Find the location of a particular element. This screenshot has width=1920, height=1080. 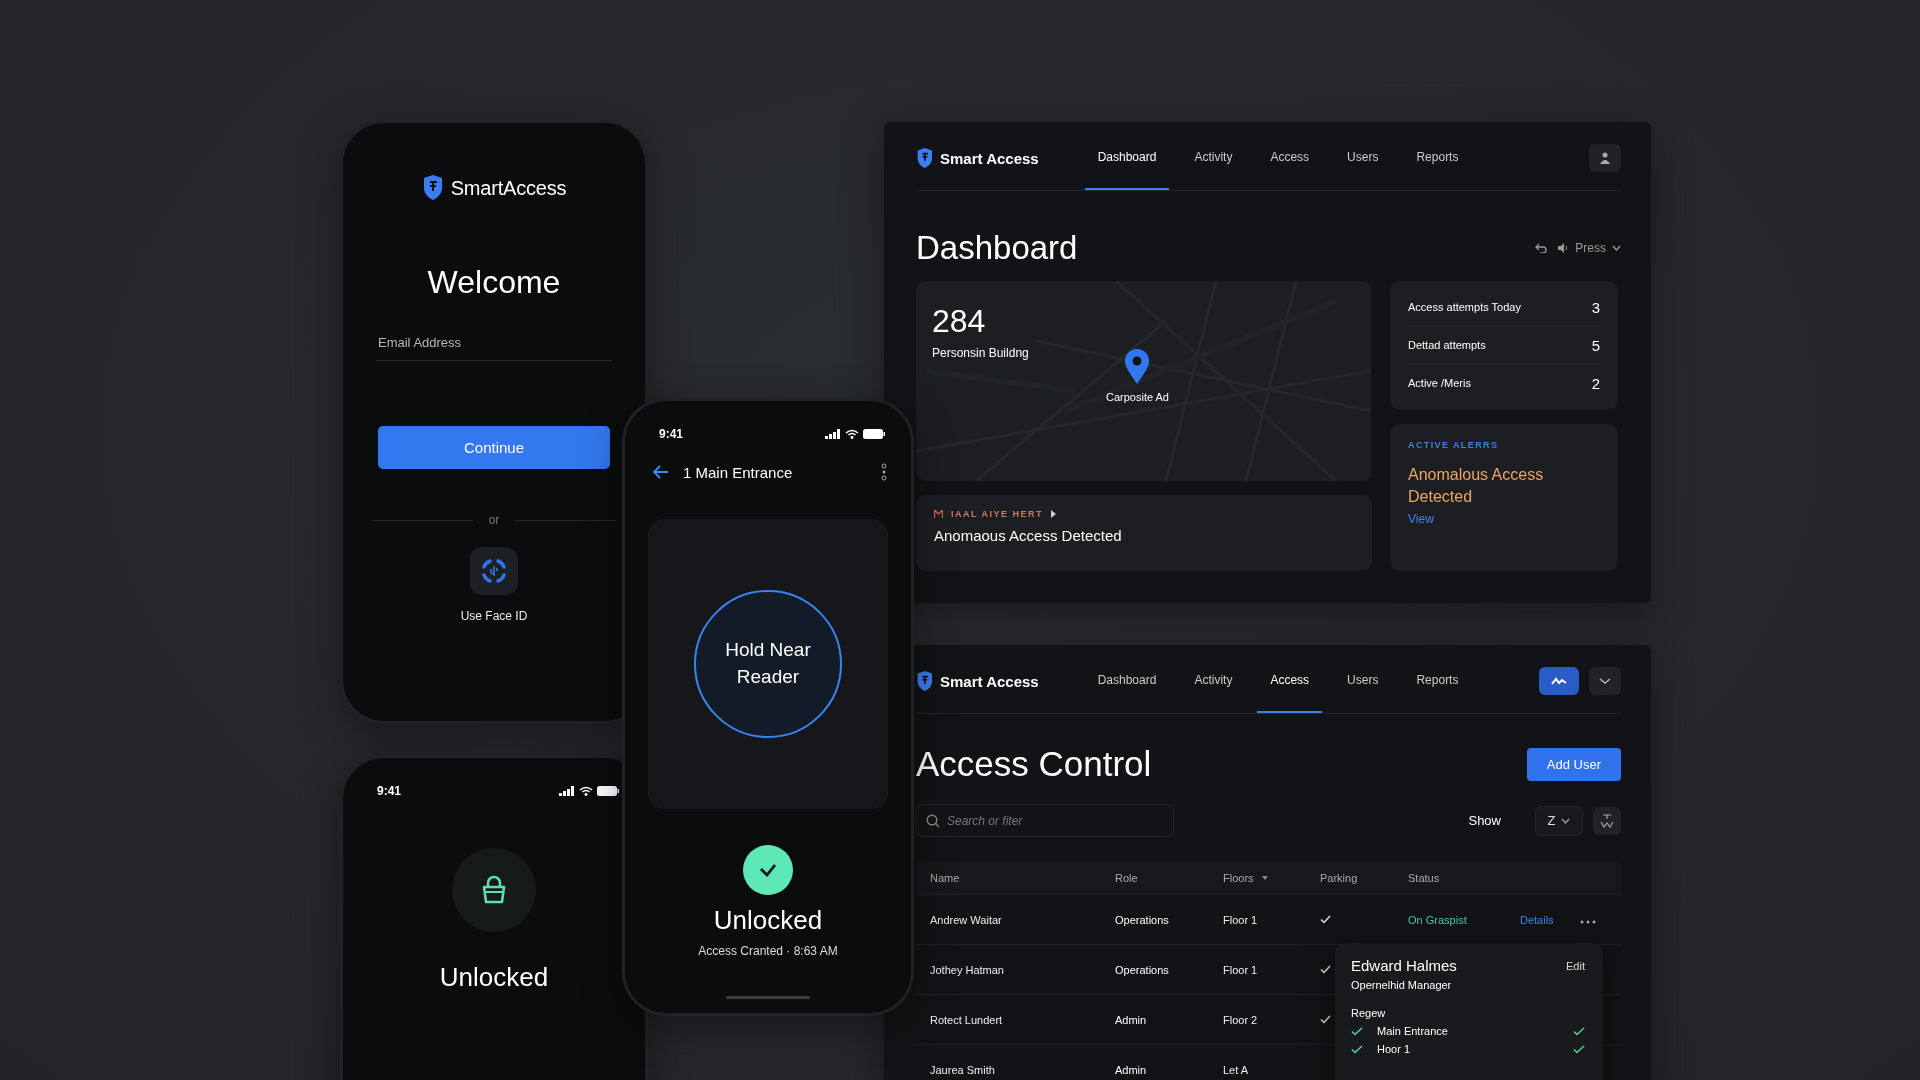

table-cell-text: Jaurea Smith is located at coordinates (963, 1069).